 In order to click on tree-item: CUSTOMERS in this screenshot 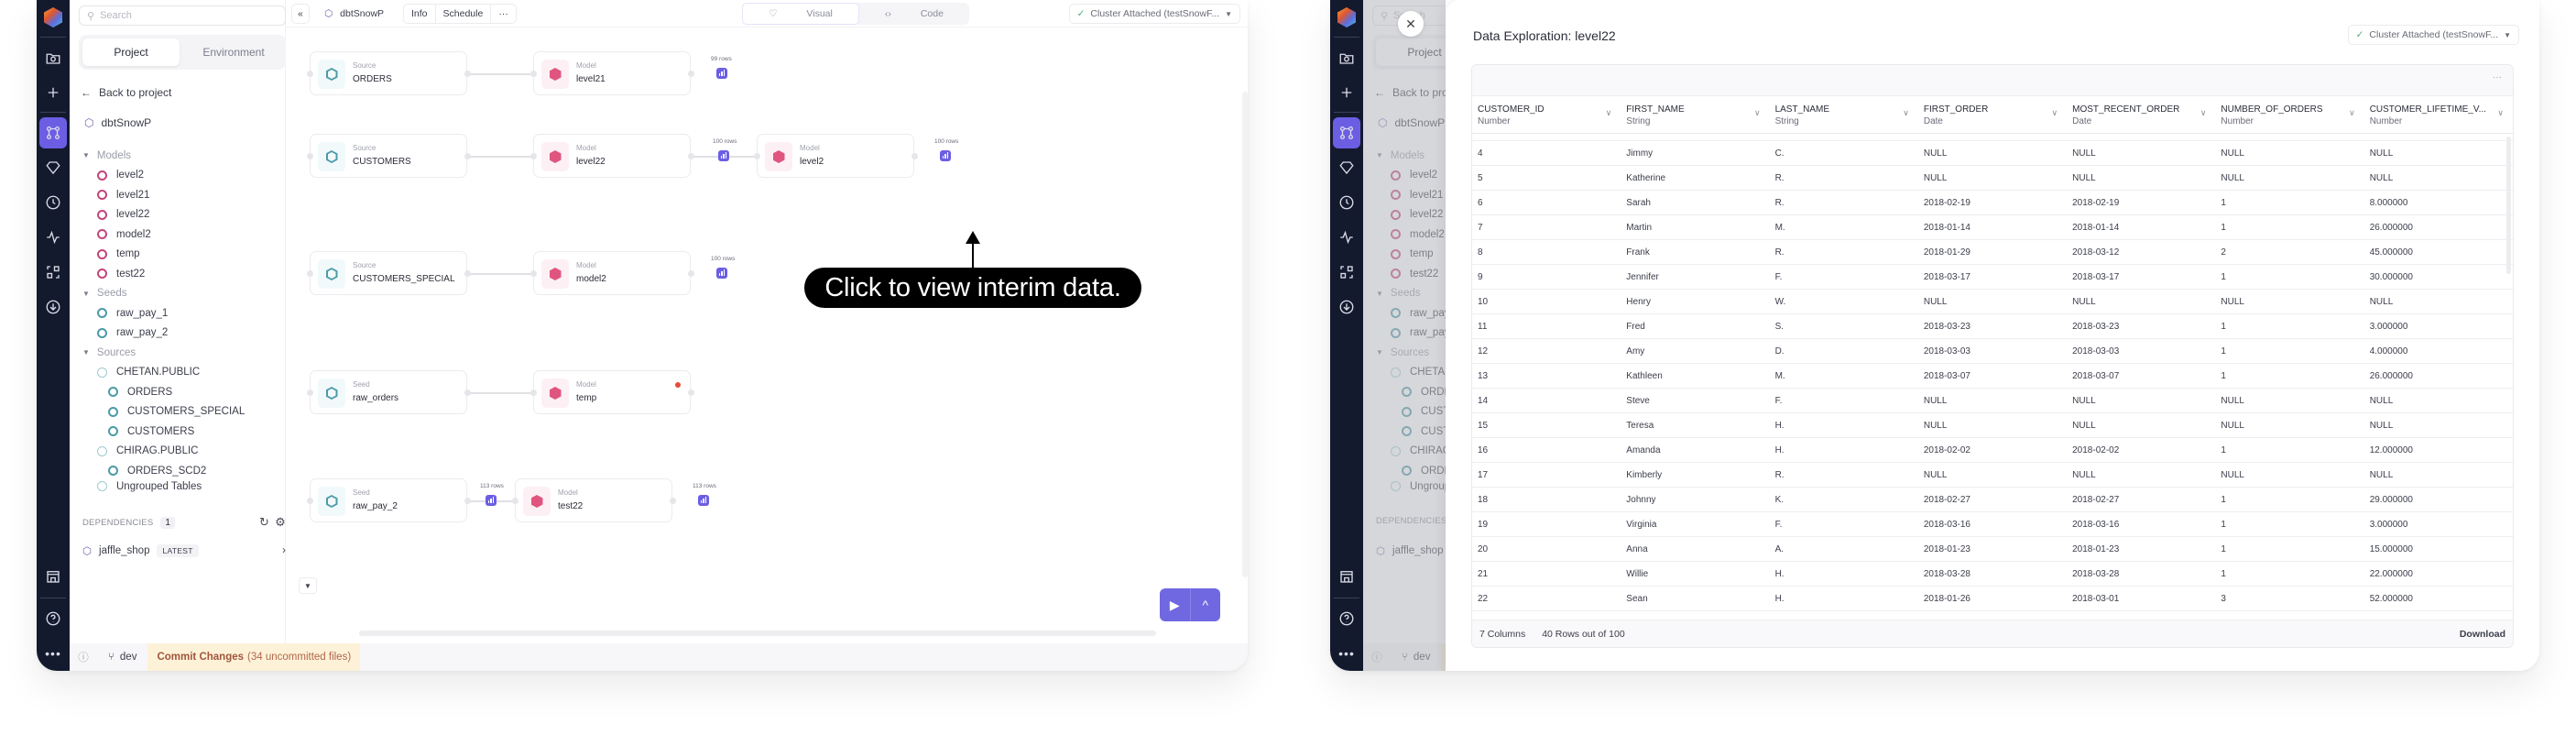, I will do `click(183, 432)`.